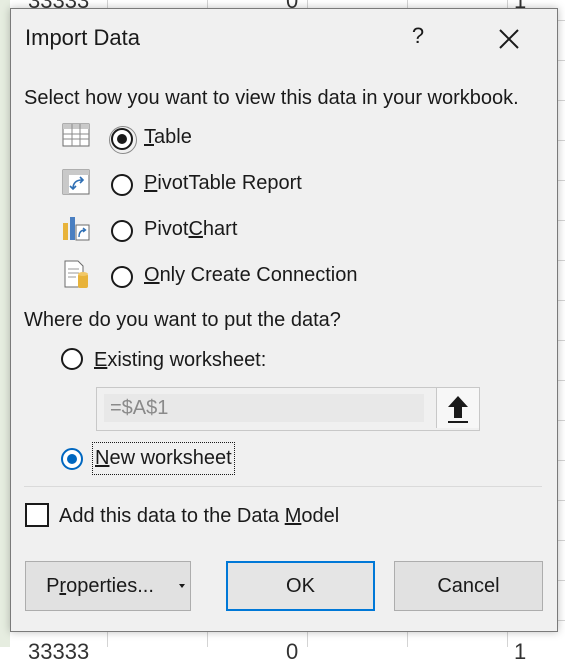  What do you see at coordinates (292, 651) in the screenshot?
I see `background-cell: 0` at bounding box center [292, 651].